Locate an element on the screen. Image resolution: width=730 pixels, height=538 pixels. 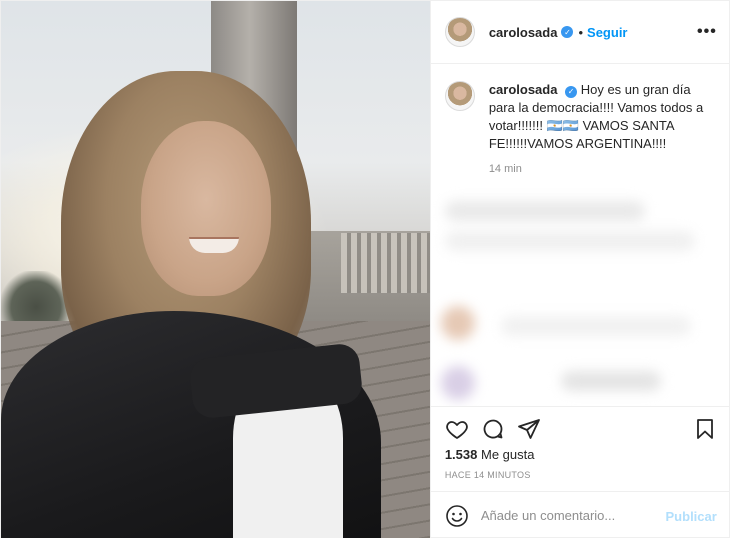
bookmark-icon is located at coordinates (705, 429).